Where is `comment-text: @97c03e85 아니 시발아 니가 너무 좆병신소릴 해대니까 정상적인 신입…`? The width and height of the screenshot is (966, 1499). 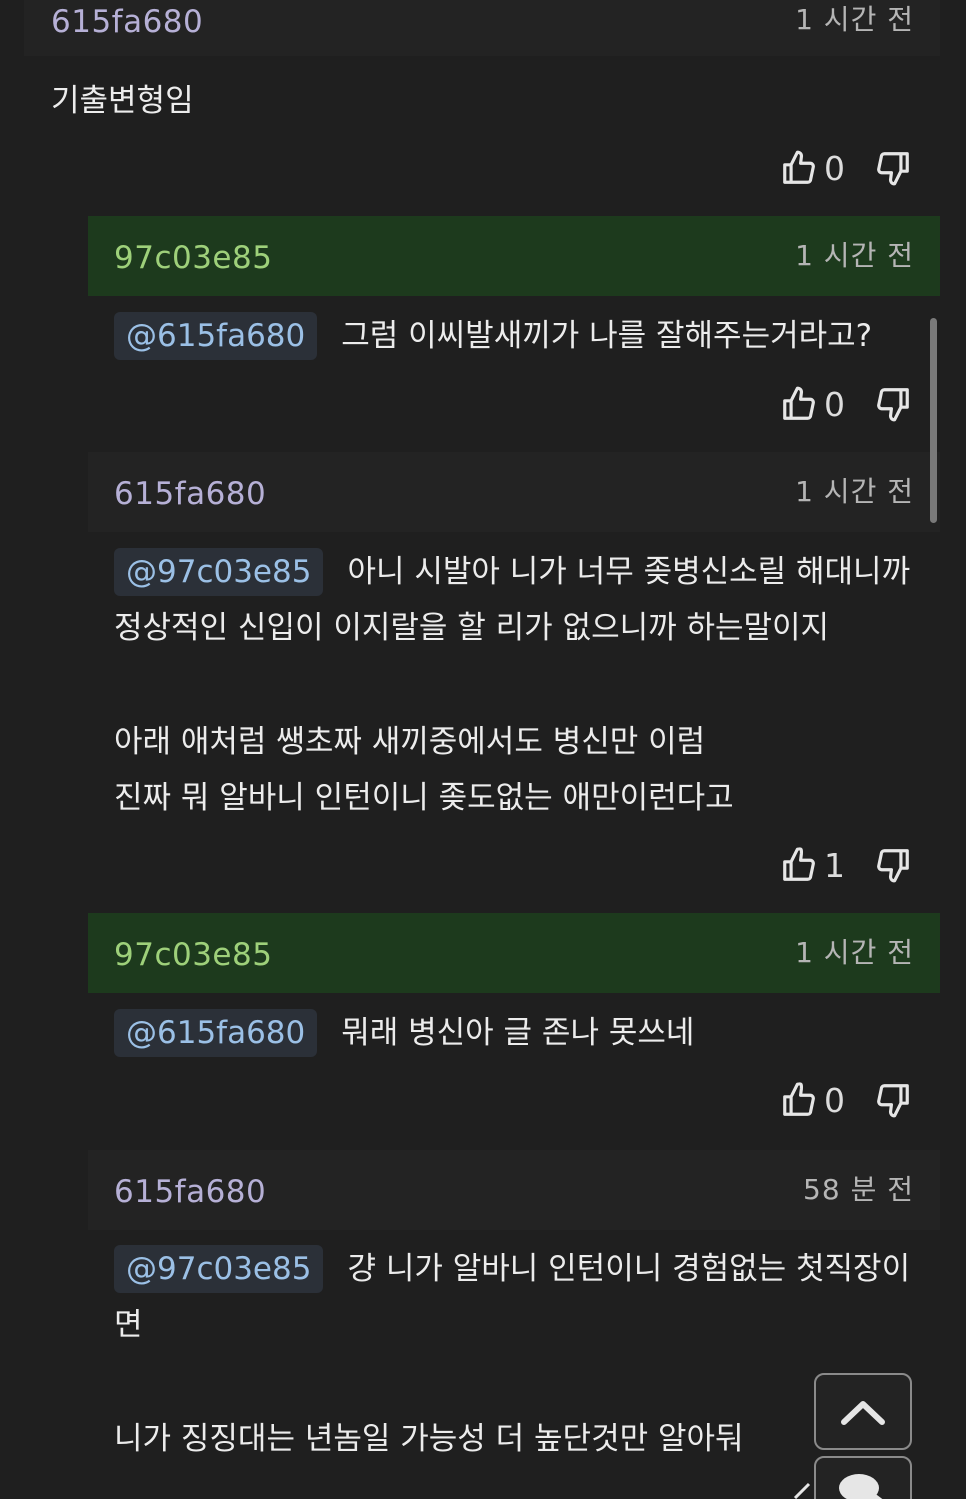 comment-text: @97c03e85 아니 시발아 니가 너무 좆병신소릴 해대니까 정상적인 신입… is located at coordinates (512, 600).